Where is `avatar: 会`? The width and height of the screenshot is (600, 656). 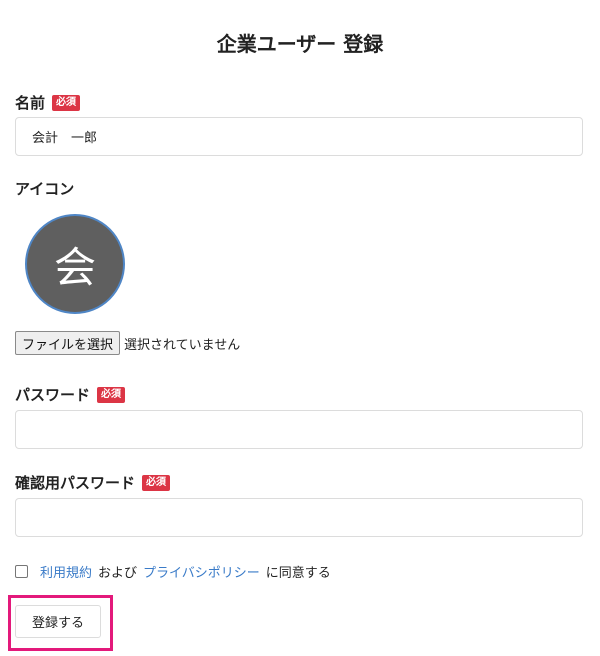 avatar: 会 is located at coordinates (75, 264).